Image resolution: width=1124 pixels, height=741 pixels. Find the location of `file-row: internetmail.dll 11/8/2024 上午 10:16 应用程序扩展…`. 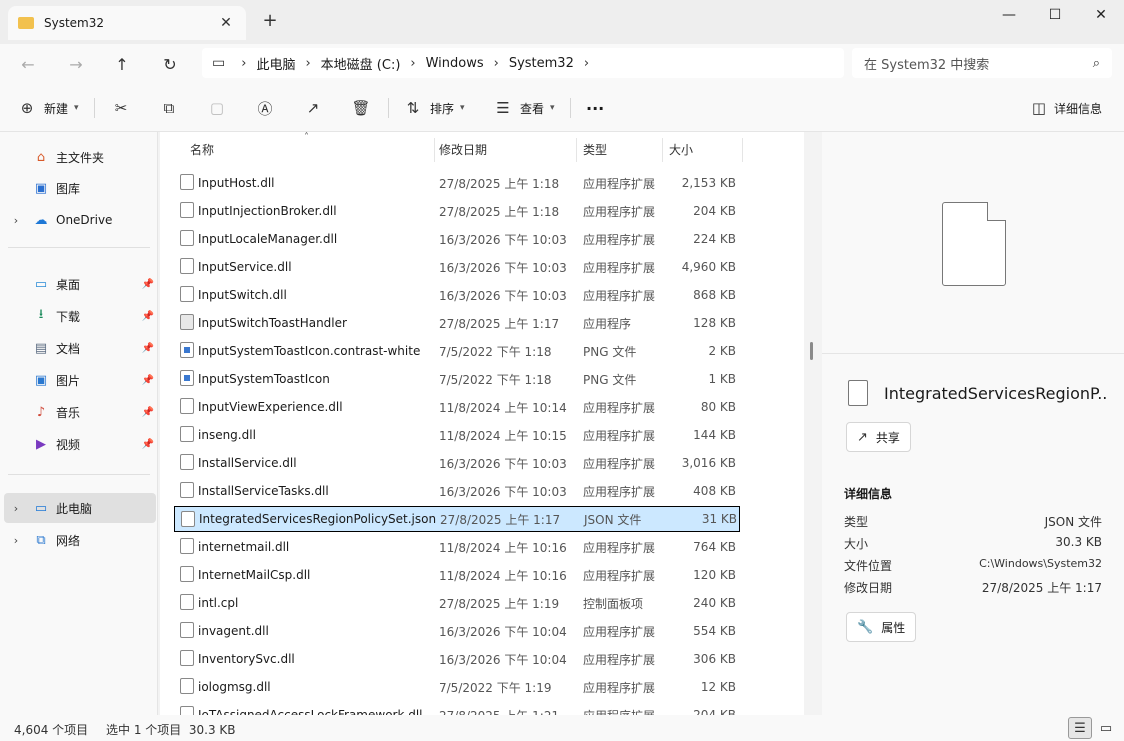

file-row: internetmail.dll 11/8/2024 上午 10:16 应用程序扩展… is located at coordinates (457, 547).